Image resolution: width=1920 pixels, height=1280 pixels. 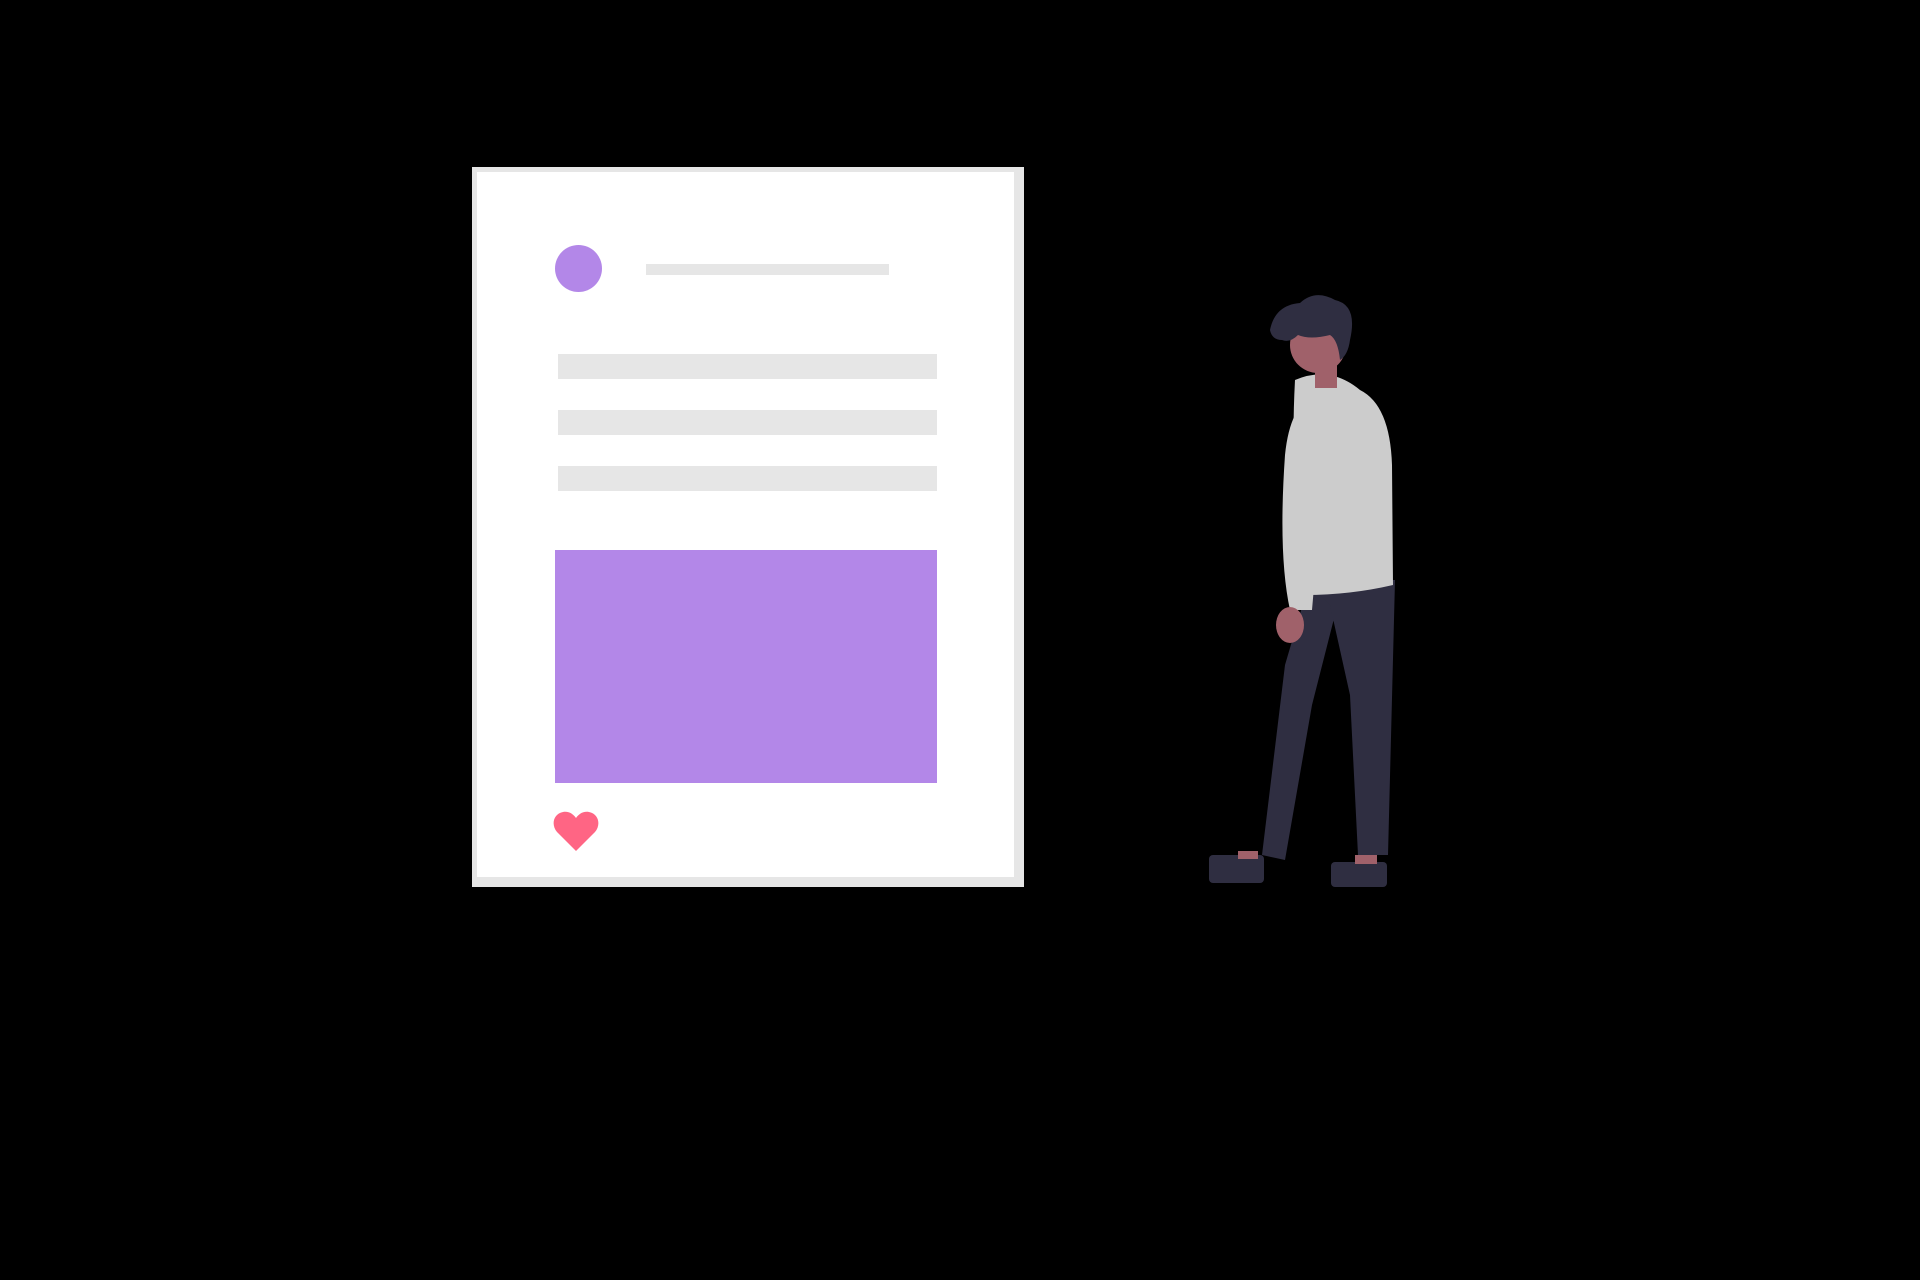 I want to click on person-shoe-front, so click(x=1359, y=874).